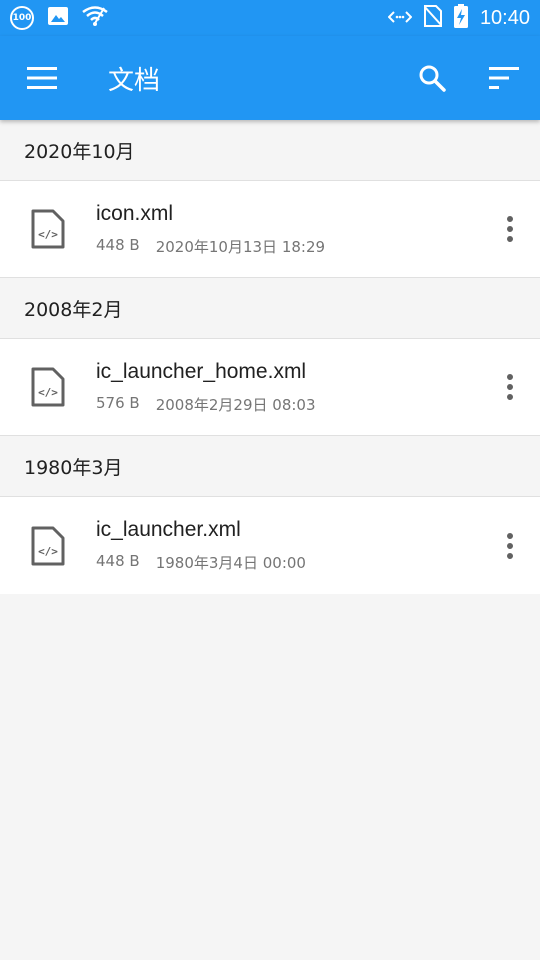 Image resolution: width=540 pixels, height=960 pixels. Describe the element at coordinates (230, 563) in the screenshot. I see `file-date: 1980年3月4日 00:00` at that location.